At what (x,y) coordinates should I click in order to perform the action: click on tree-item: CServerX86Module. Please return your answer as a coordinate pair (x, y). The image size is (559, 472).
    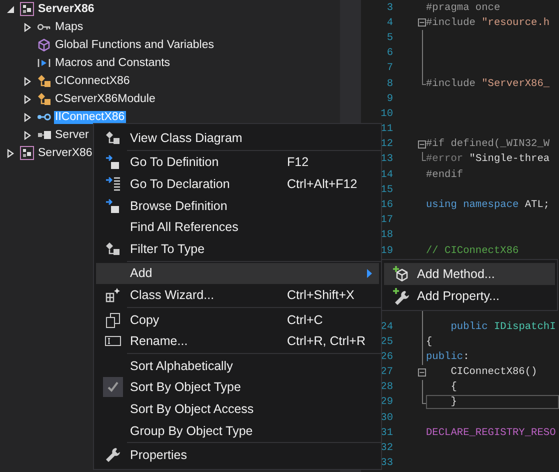
    Looking at the image, I should click on (105, 99).